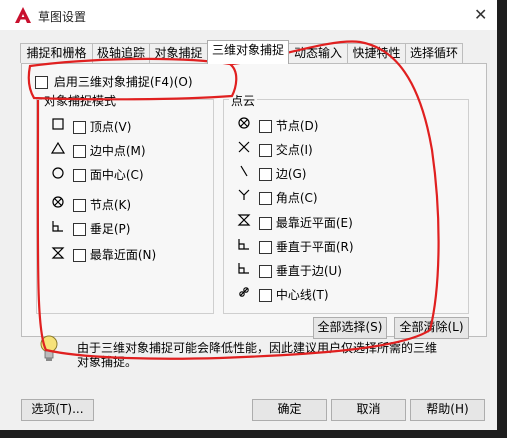 This screenshot has width=507, height=438. What do you see at coordinates (297, 126) in the screenshot?
I see `pc-node-label: 节点(D)` at bounding box center [297, 126].